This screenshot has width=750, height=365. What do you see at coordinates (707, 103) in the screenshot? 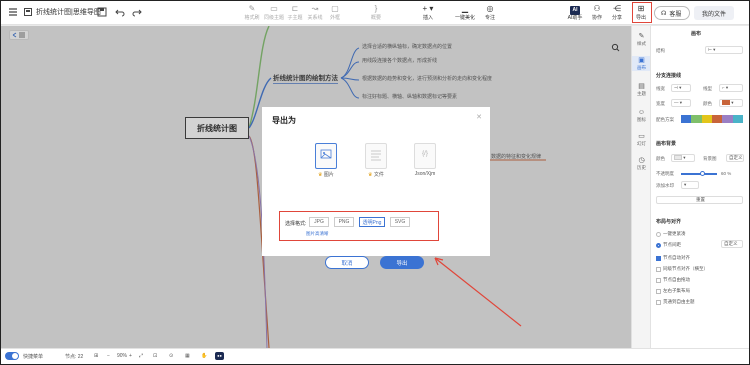
I see `color-label: 颜色` at bounding box center [707, 103].